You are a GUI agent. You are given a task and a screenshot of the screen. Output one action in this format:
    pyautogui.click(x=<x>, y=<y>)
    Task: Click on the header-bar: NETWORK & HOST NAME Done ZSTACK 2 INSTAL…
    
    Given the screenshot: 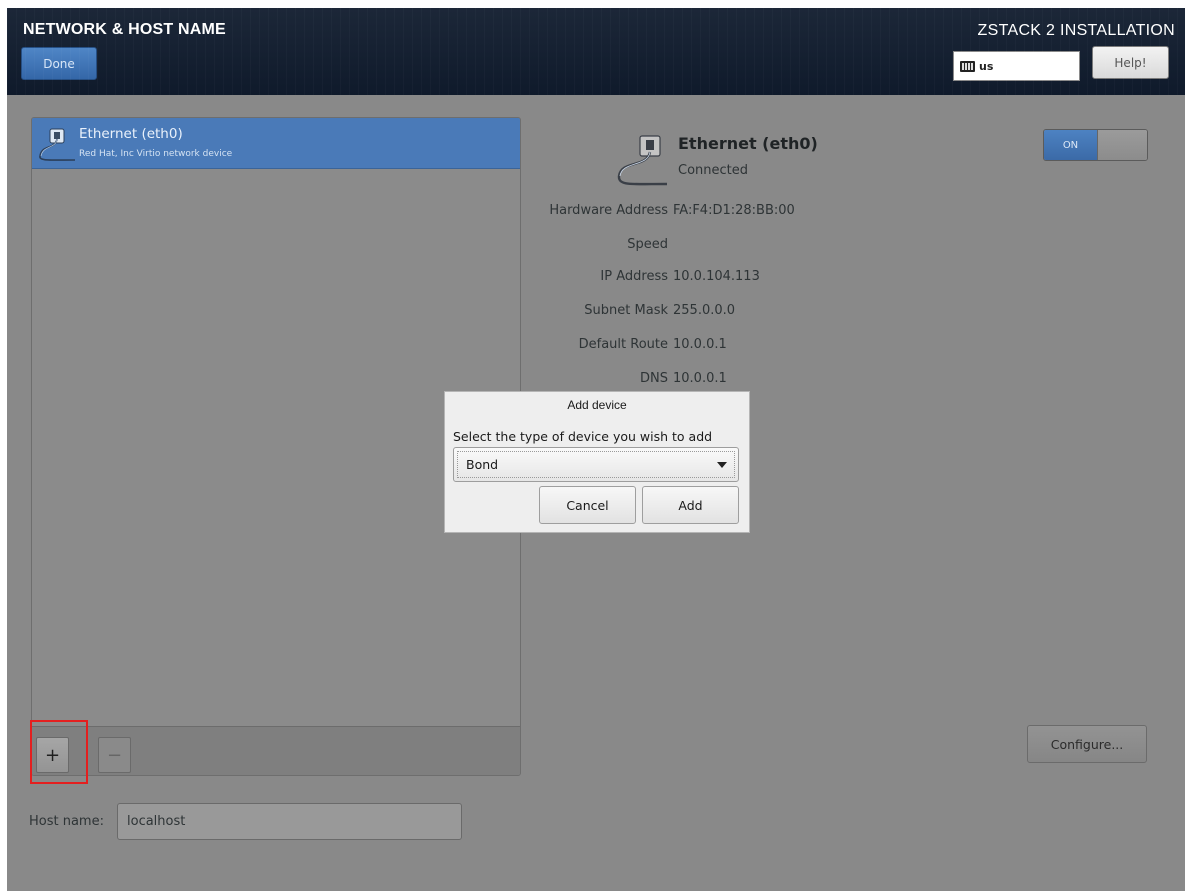 What is the action you would take?
    pyautogui.click(x=596, y=51)
    